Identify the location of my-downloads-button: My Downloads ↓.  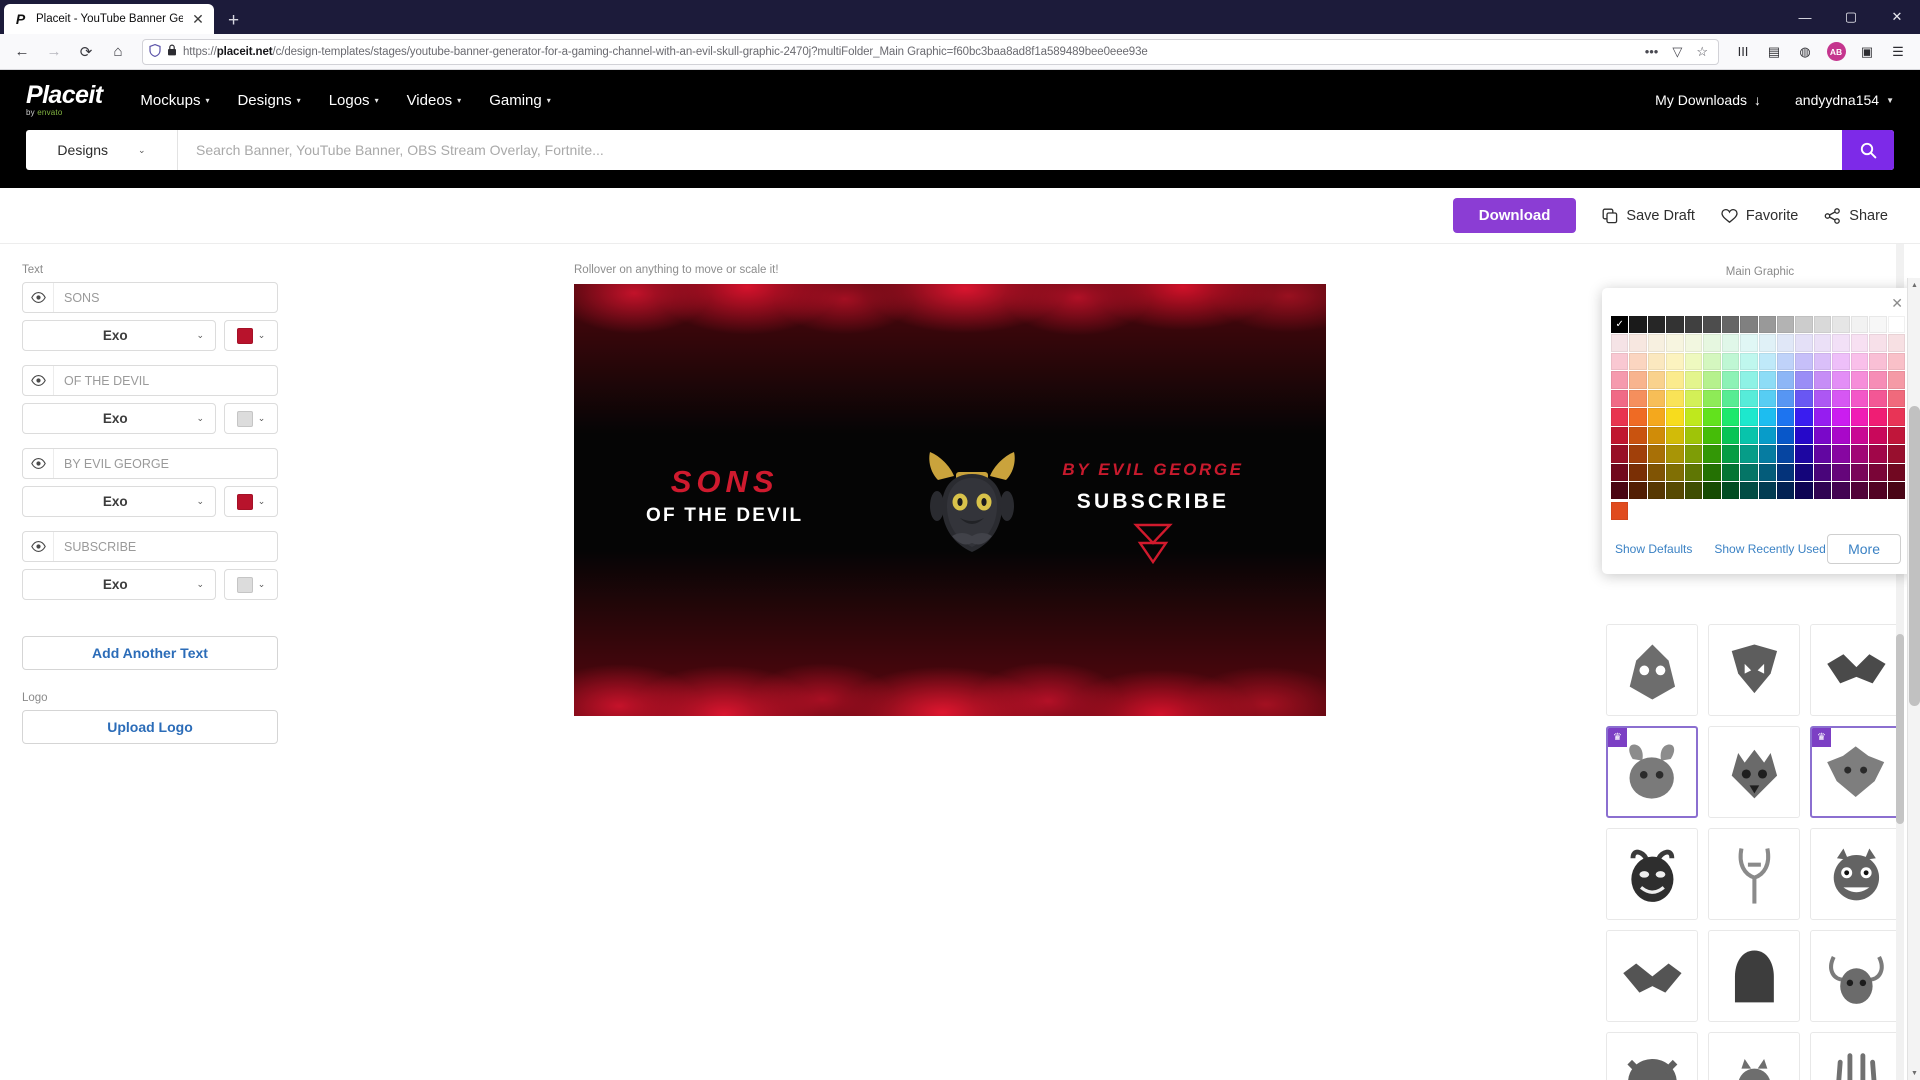
(1708, 100).